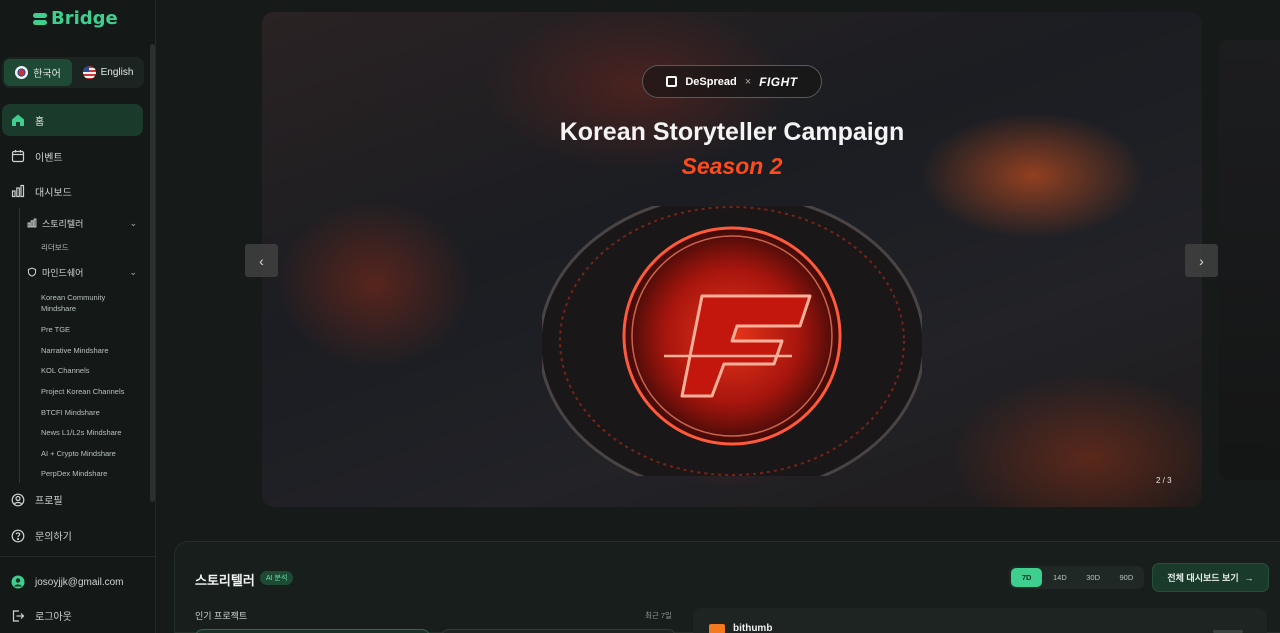 The image size is (1280, 633). Describe the element at coordinates (91, 453) in the screenshot. I see `sidebar-item-ai-crypto-mindshare: AI + Crypto Mindshare` at that location.